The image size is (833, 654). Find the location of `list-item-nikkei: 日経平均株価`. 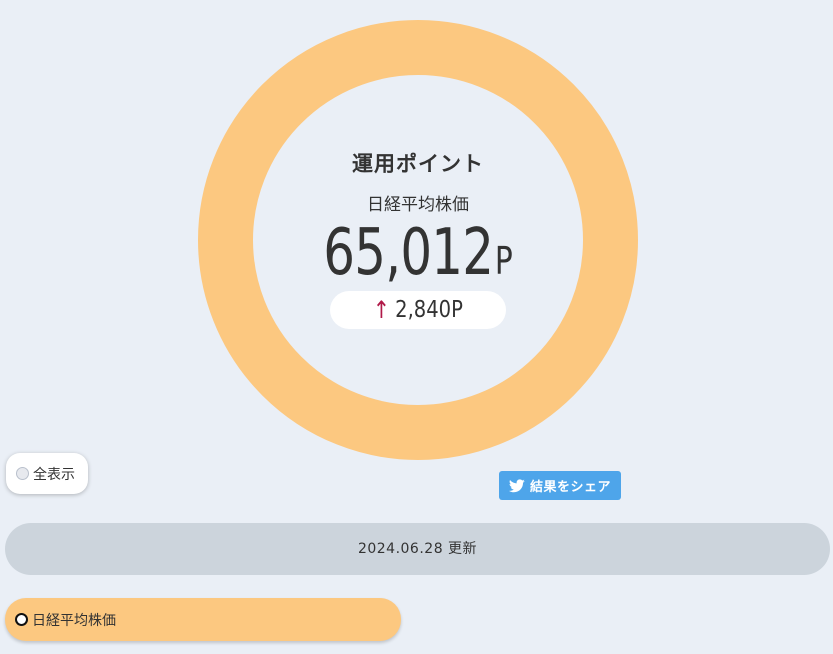

list-item-nikkei: 日経平均株価 is located at coordinates (203, 619).